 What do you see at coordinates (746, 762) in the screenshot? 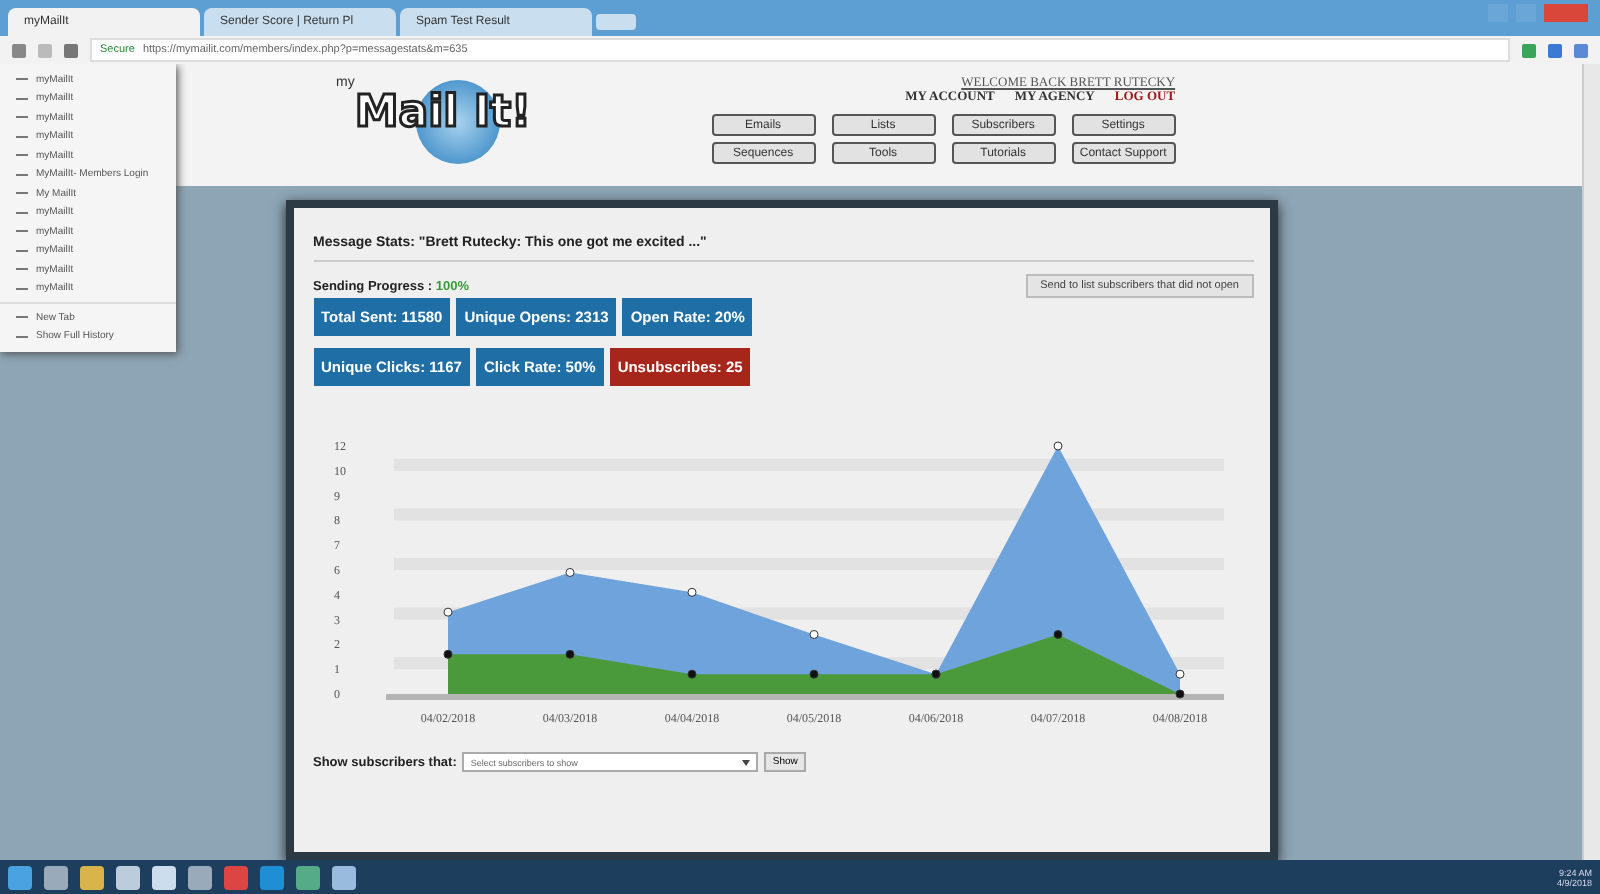
I see `dropdown-caret-icon` at bounding box center [746, 762].